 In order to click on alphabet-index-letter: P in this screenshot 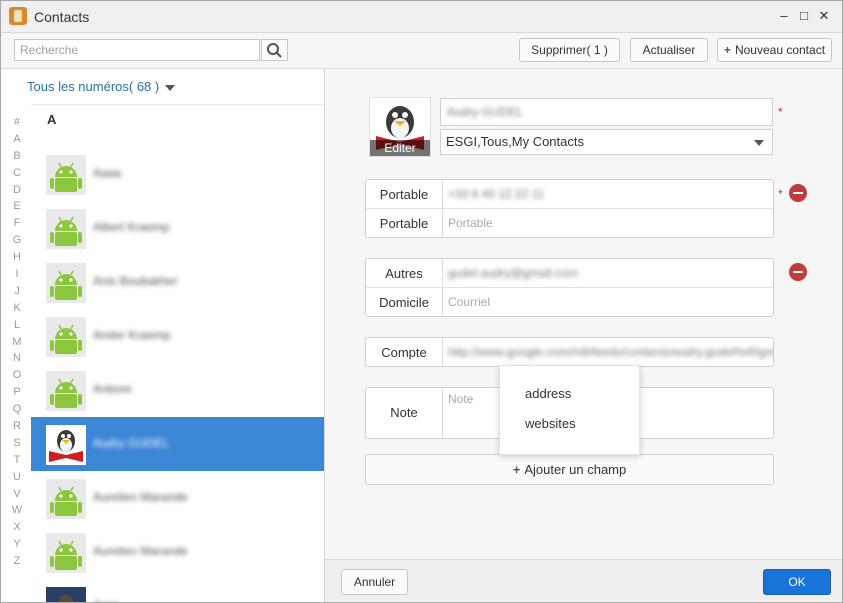, I will do `click(17, 394)`.